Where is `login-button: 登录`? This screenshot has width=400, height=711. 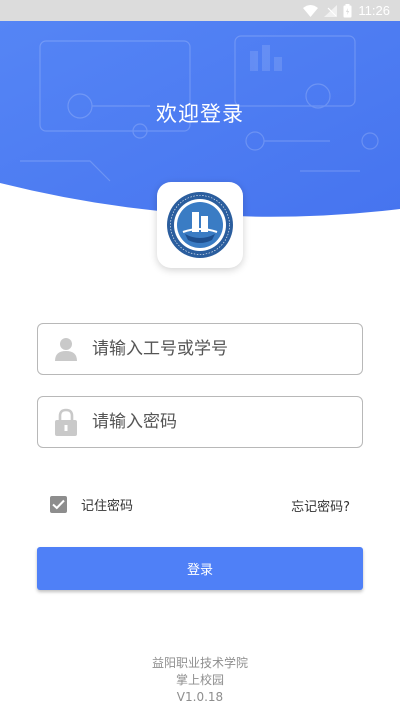 login-button: 登录 is located at coordinates (200, 568).